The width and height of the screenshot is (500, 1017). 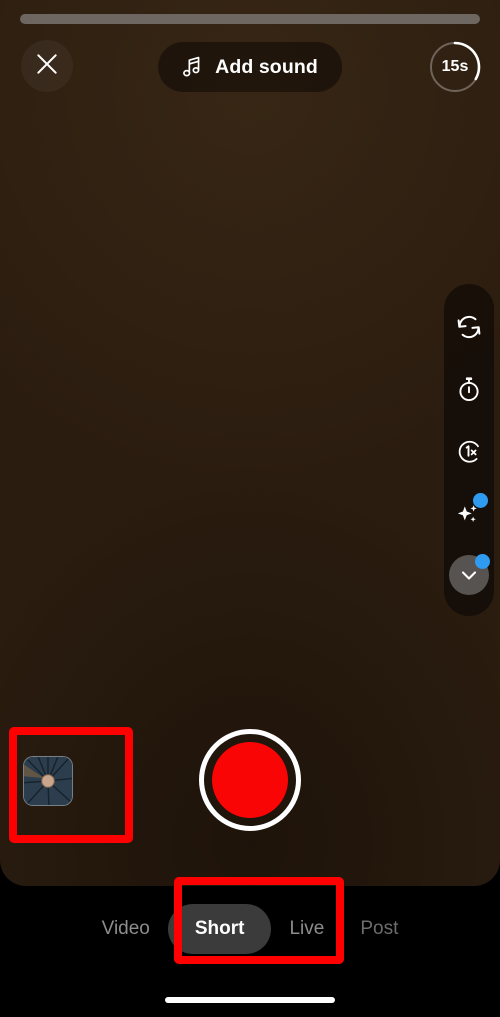 I want to click on flip-camera-button, so click(x=469, y=327).